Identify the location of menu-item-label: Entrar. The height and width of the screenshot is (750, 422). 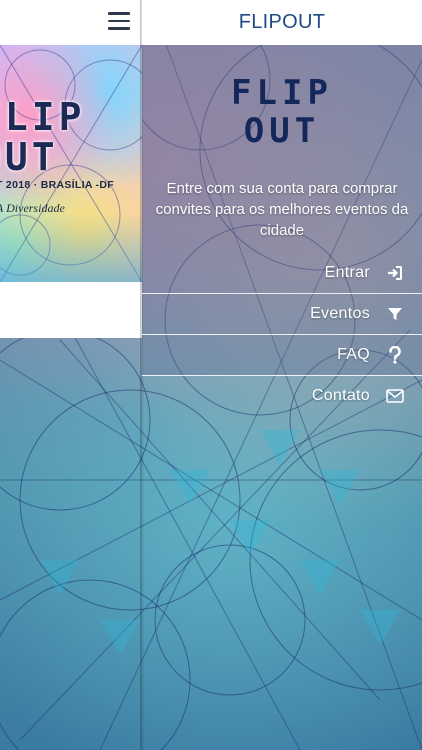
(347, 272).